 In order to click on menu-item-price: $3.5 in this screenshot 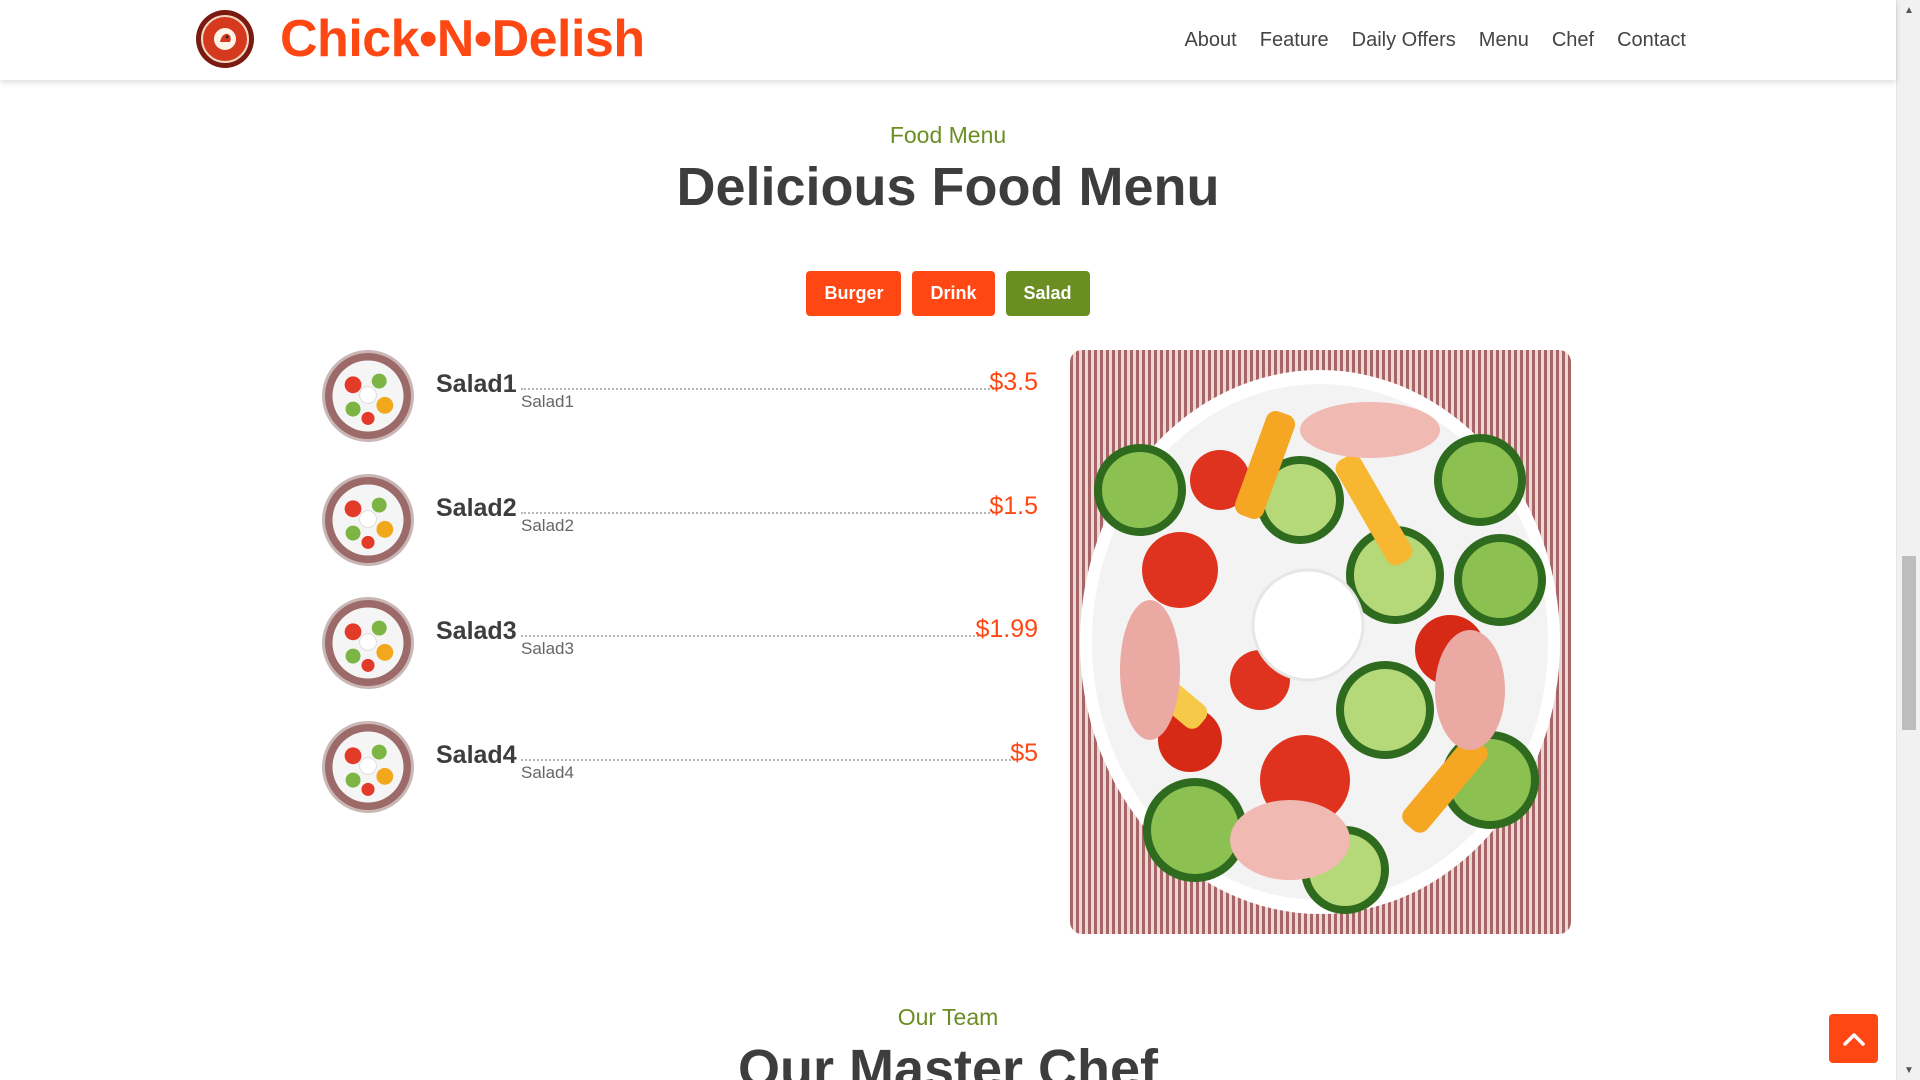, I will do `click(1013, 382)`.